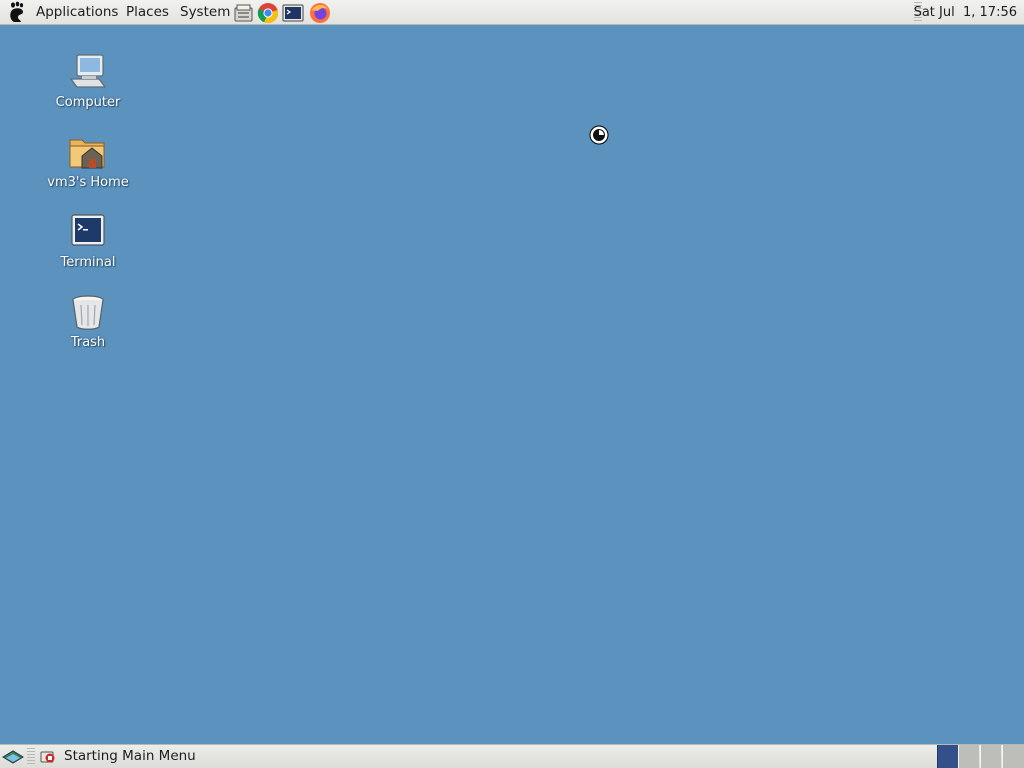 Image resolution: width=1024 pixels, height=768 pixels. What do you see at coordinates (599, 135) in the screenshot?
I see `busy-cursor-icon` at bounding box center [599, 135].